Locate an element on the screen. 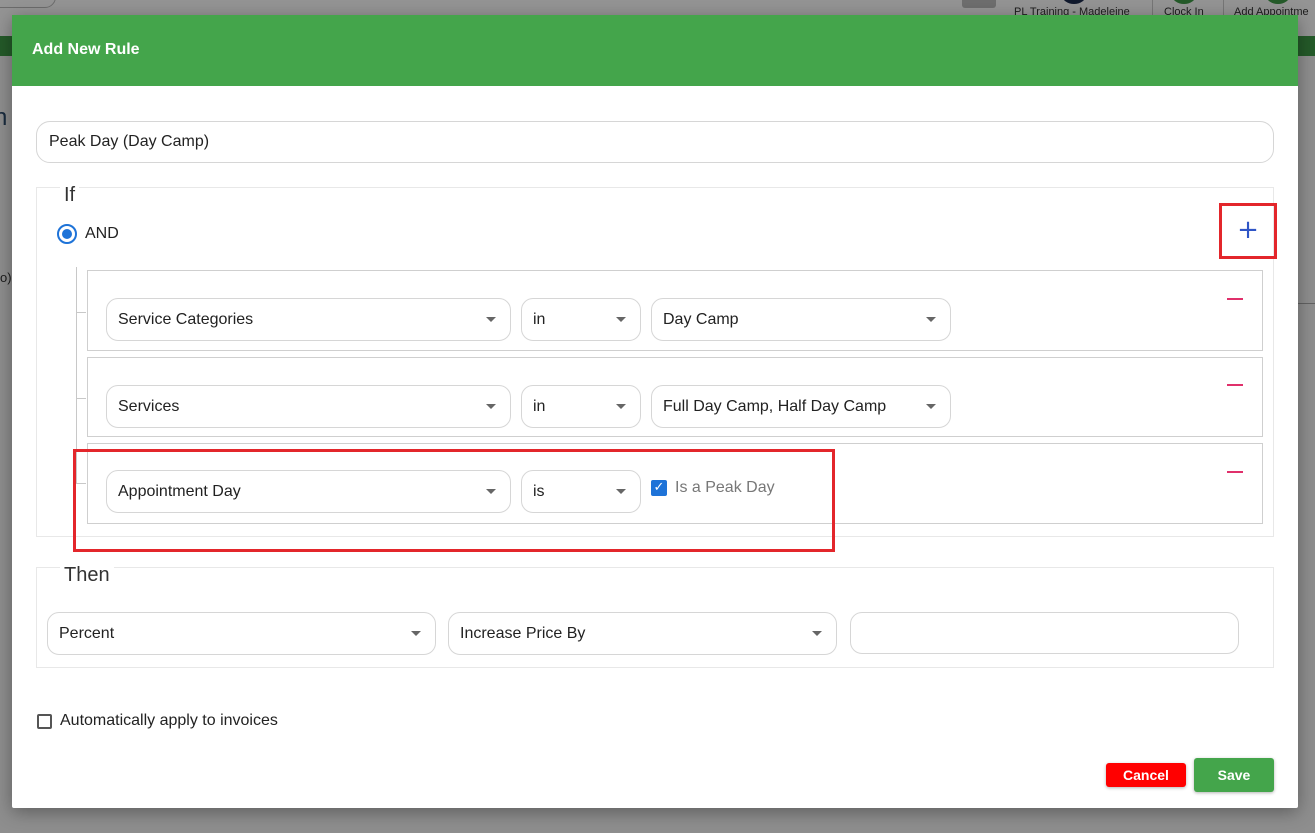 This screenshot has width=1315, height=833. condition-value-text: Full Day Camp, Half Day Camp is located at coordinates (775, 406).